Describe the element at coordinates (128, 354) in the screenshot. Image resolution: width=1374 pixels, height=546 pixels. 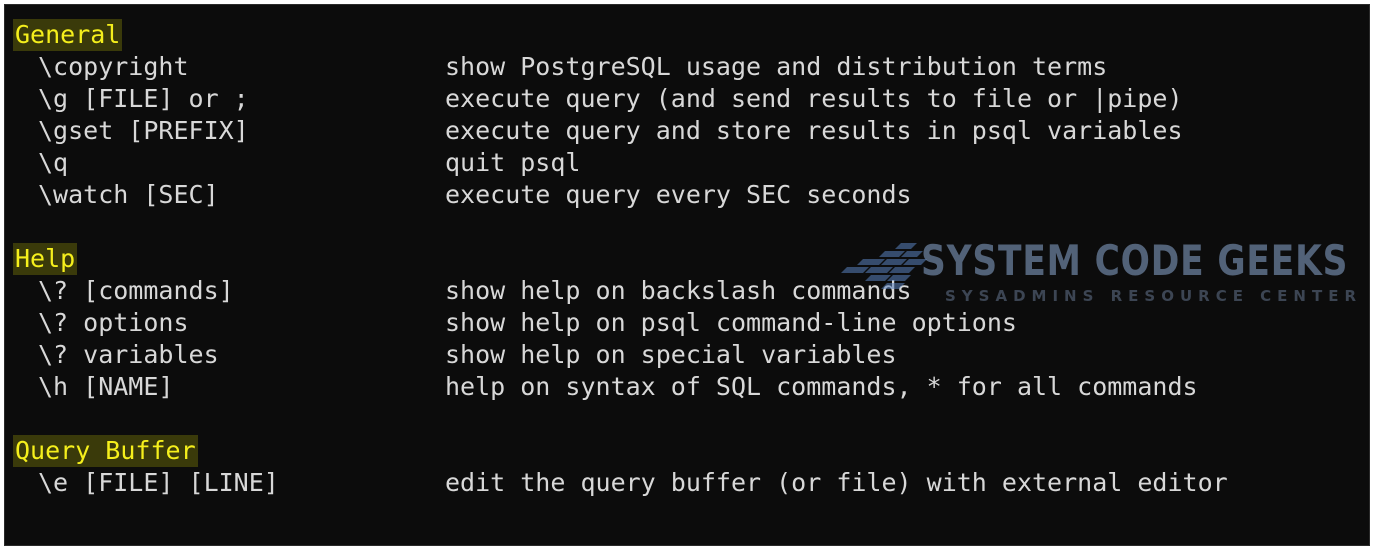
I see `command-text: \? variables` at that location.